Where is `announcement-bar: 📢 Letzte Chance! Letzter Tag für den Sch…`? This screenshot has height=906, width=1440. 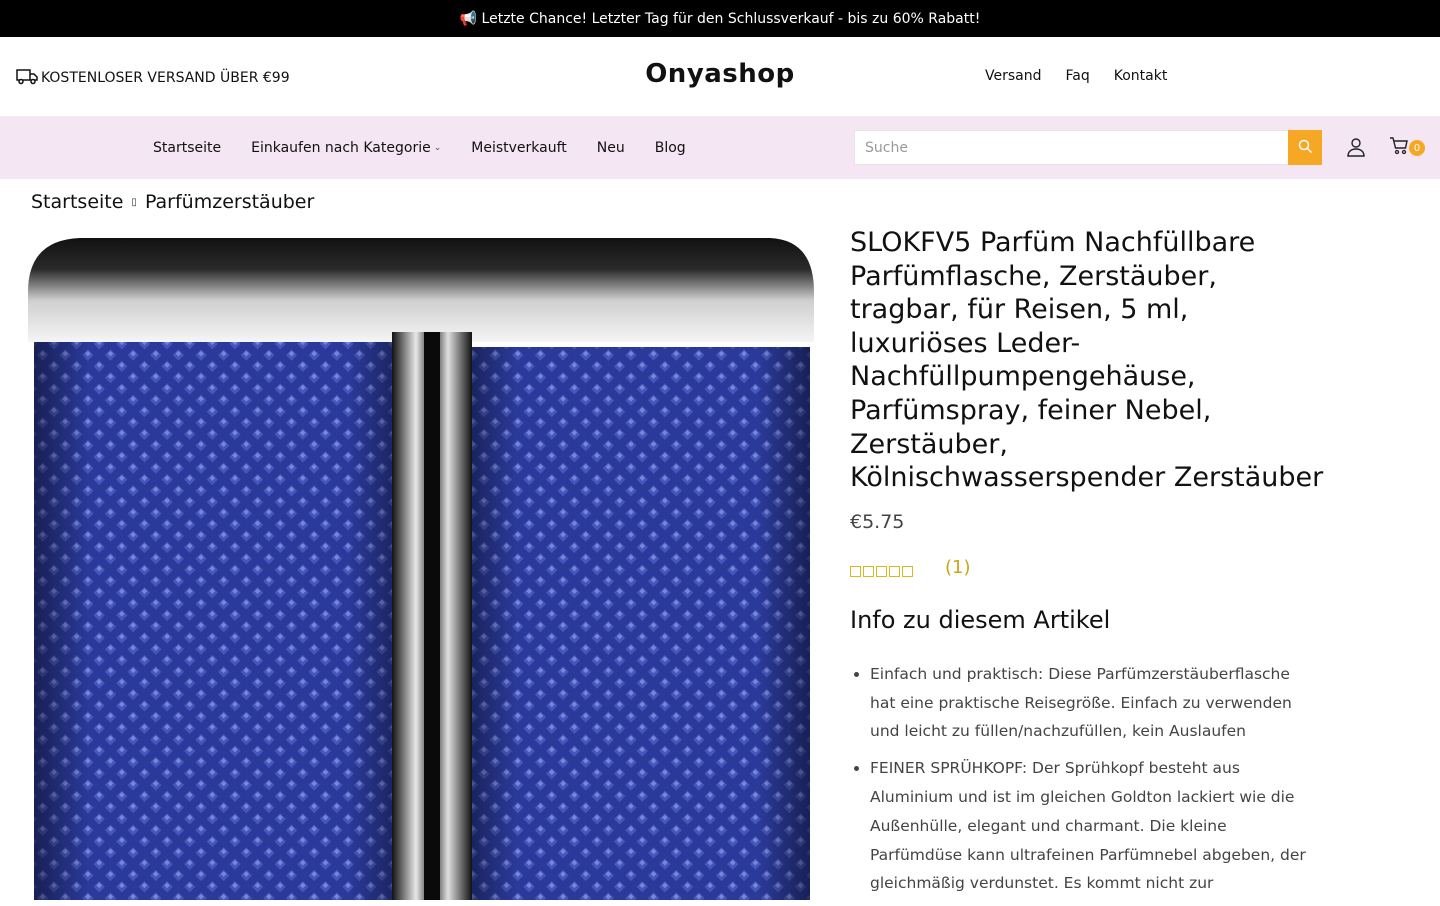
announcement-bar: 📢 Letzte Chance! Letzter Tag für den Sch… is located at coordinates (720, 18).